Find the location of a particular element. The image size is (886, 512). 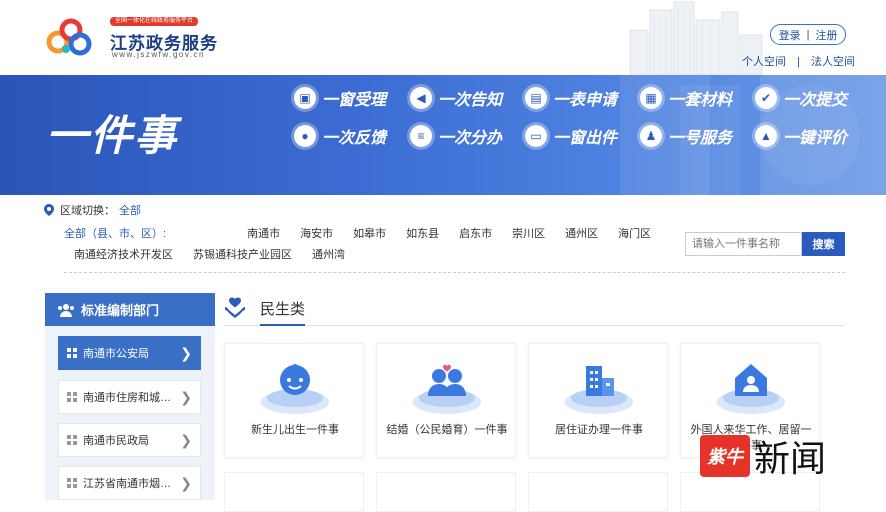

auth-box: 登录 | 注册 is located at coordinates (808, 34).